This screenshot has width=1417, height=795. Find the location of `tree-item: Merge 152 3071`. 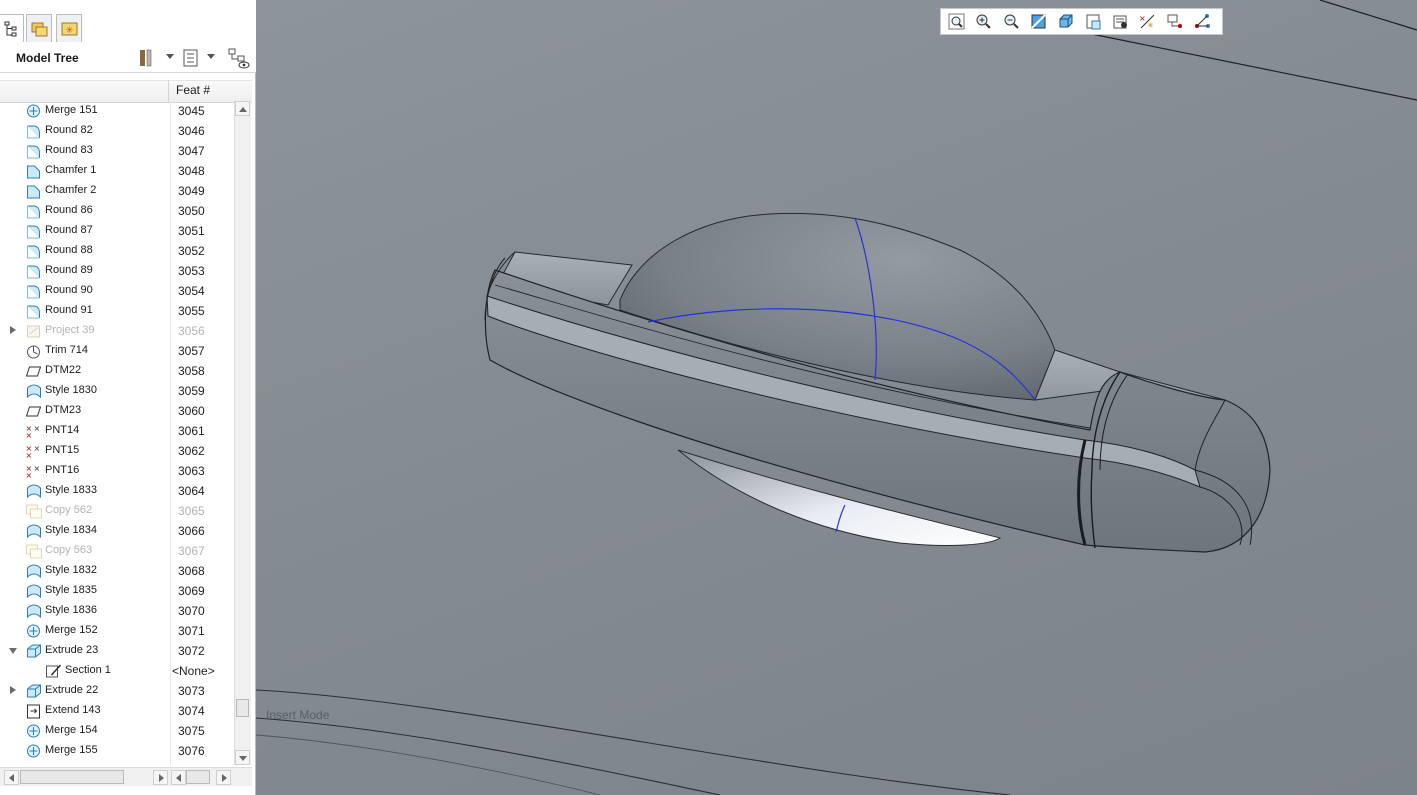

tree-item: Merge 152 3071 is located at coordinates (117, 631).